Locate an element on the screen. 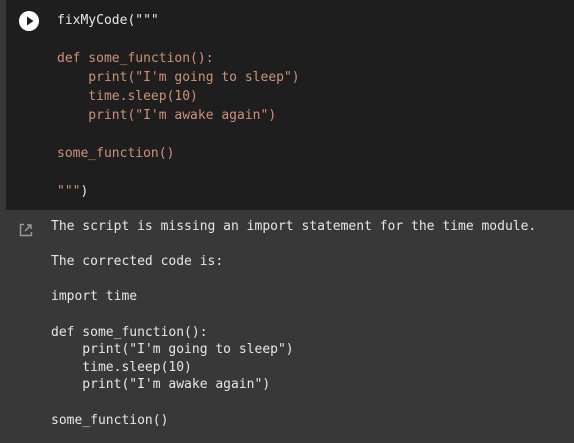  code-line: time.sleep(10) is located at coordinates (178, 96).